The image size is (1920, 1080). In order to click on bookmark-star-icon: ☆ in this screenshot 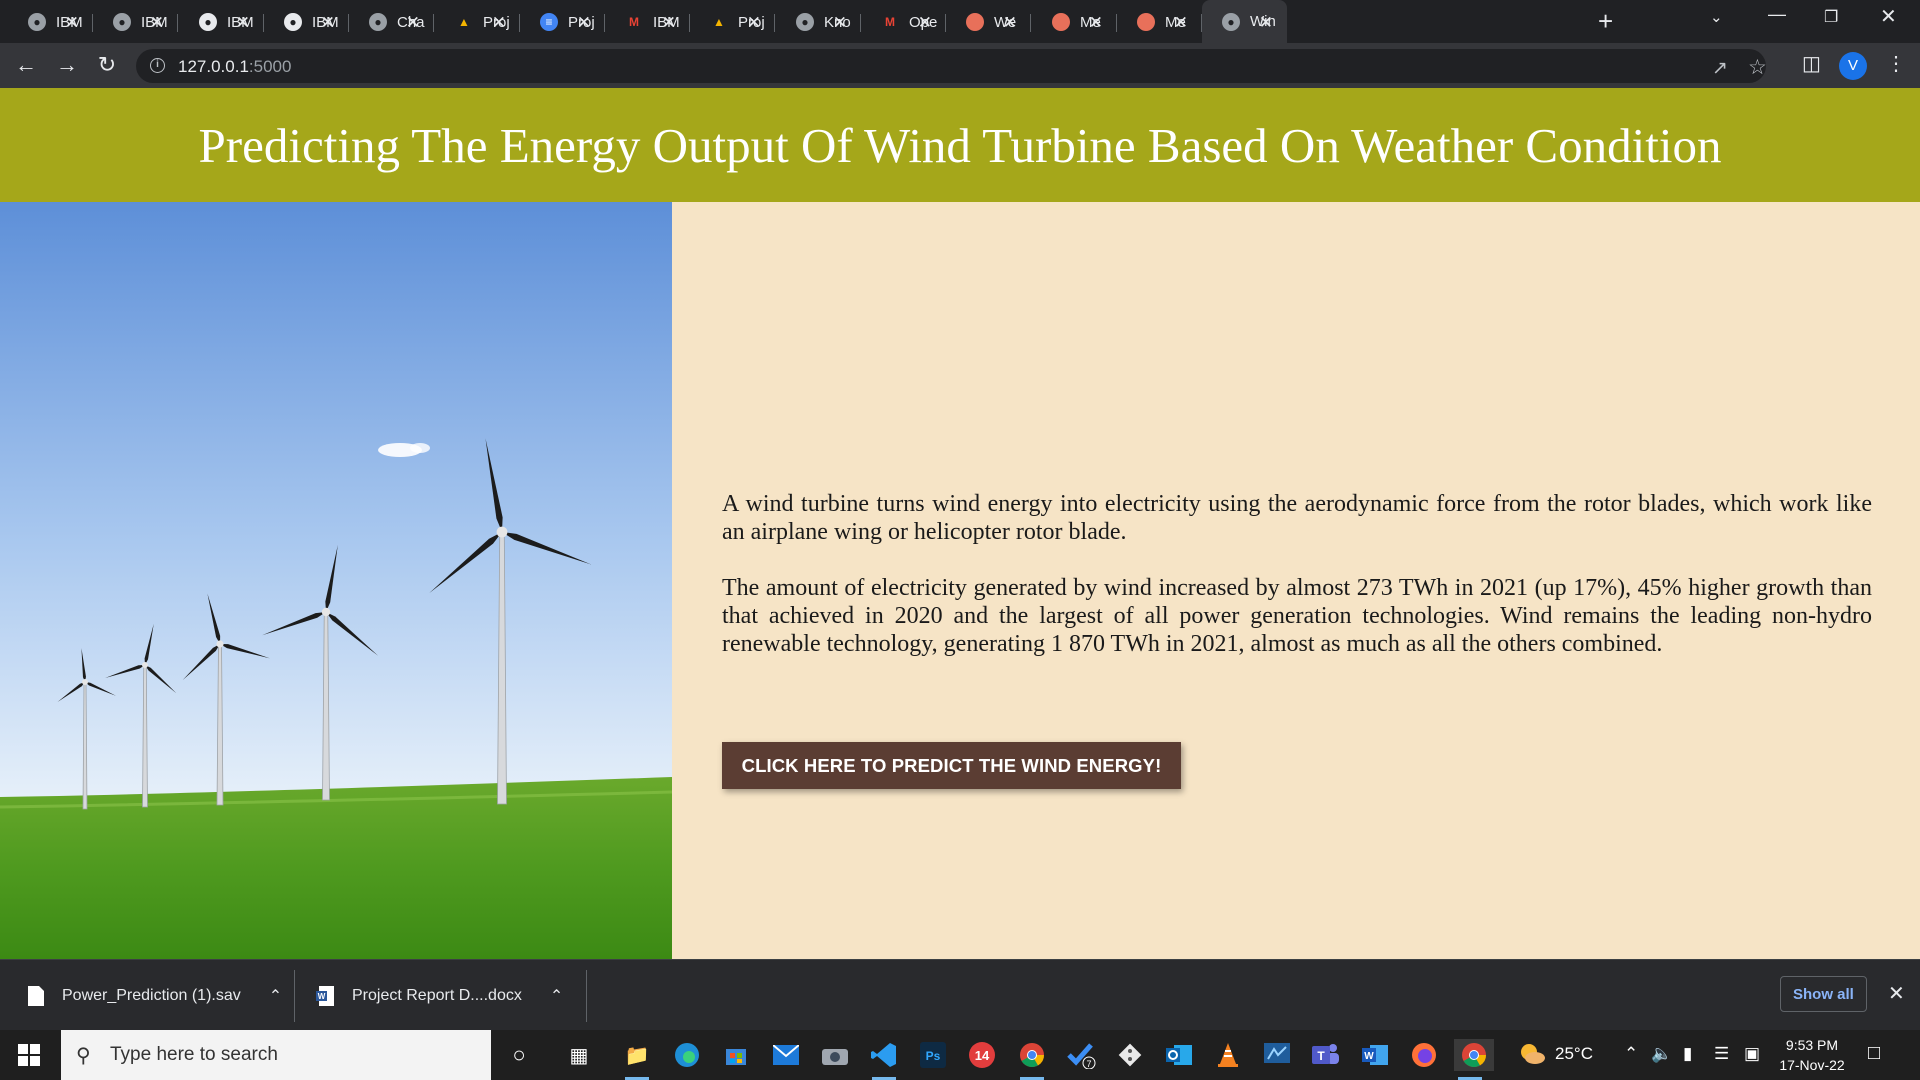, I will do `click(1757, 67)`.